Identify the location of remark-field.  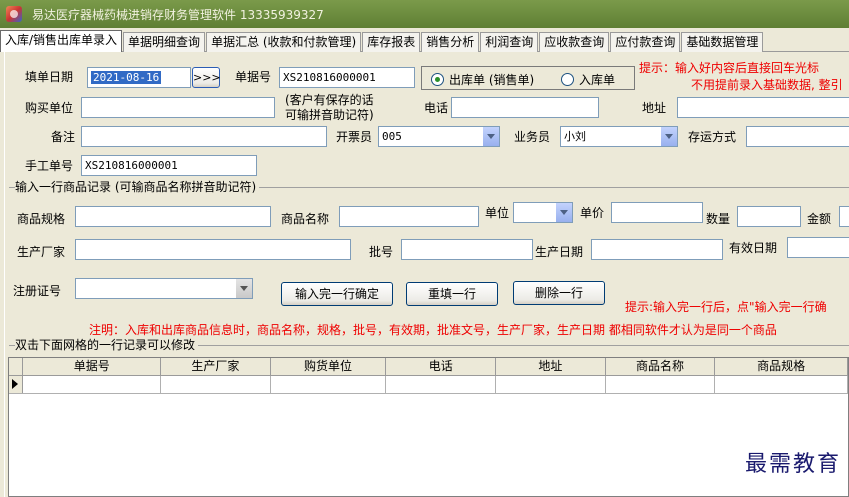
(204, 136).